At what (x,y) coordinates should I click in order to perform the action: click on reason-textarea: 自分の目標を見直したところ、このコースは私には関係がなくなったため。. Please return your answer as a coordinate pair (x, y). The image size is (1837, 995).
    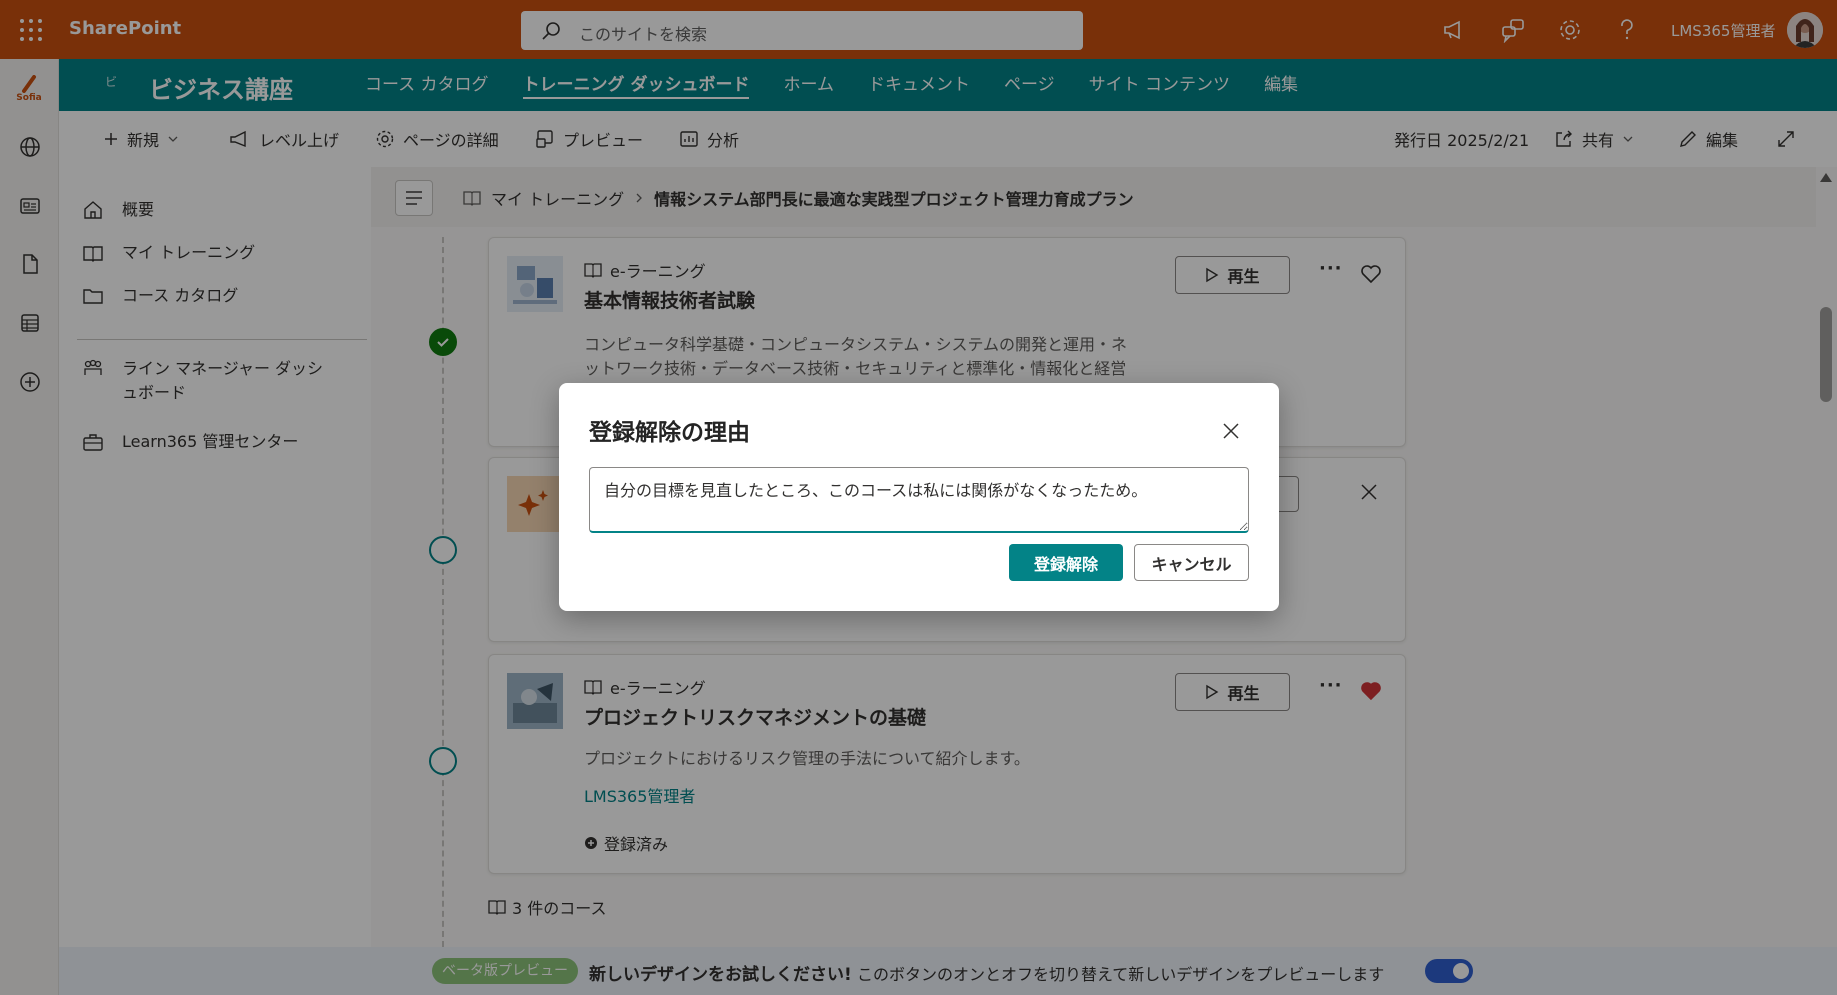
    Looking at the image, I should click on (919, 500).